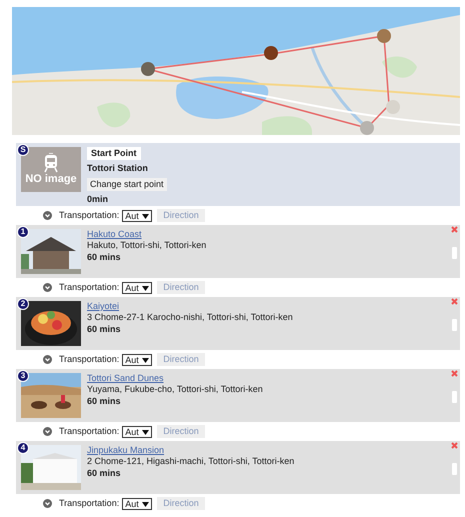 The width and height of the screenshot is (465, 517). I want to click on number-badge: 1, so click(23, 232).